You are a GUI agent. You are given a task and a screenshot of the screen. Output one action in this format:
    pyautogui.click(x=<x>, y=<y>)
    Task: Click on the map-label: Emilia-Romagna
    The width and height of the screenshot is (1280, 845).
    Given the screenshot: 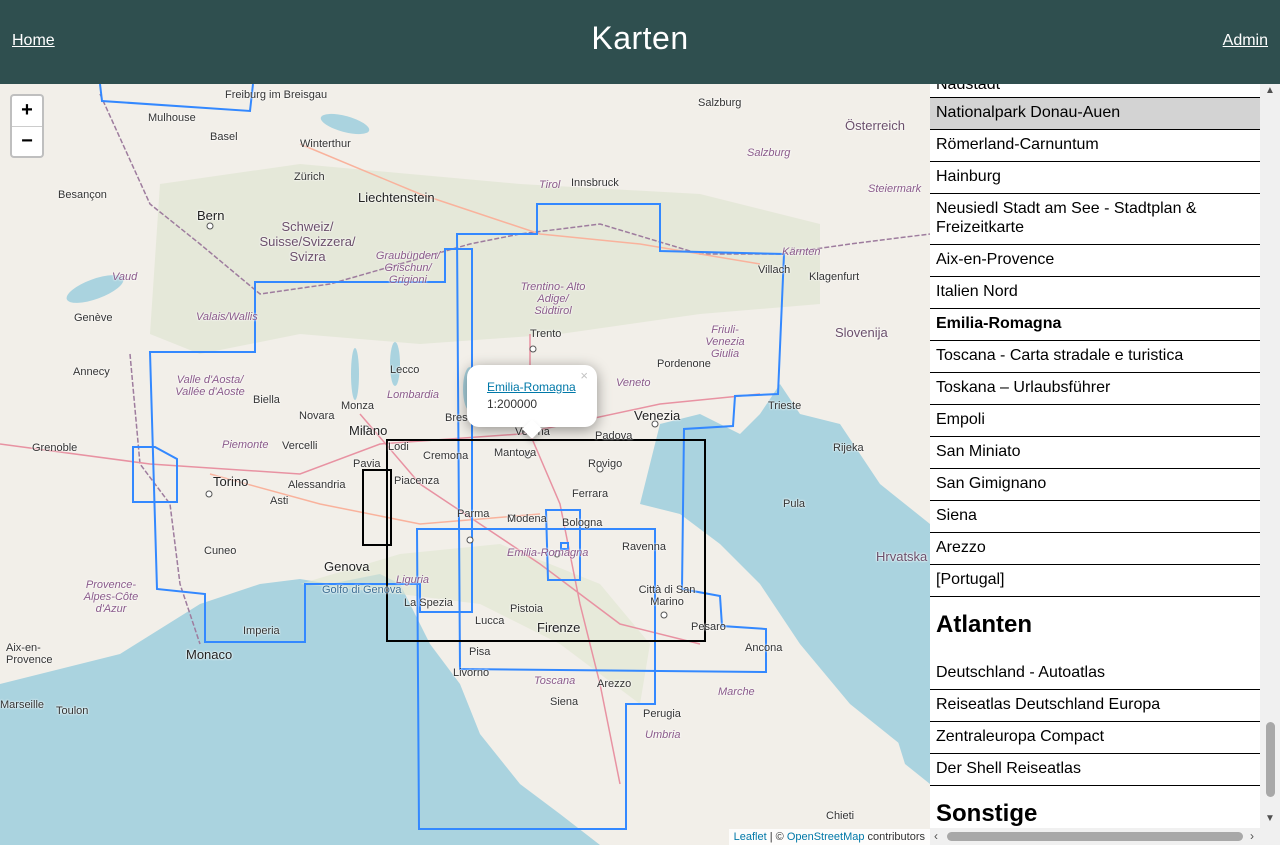 What is the action you would take?
    pyautogui.click(x=548, y=553)
    